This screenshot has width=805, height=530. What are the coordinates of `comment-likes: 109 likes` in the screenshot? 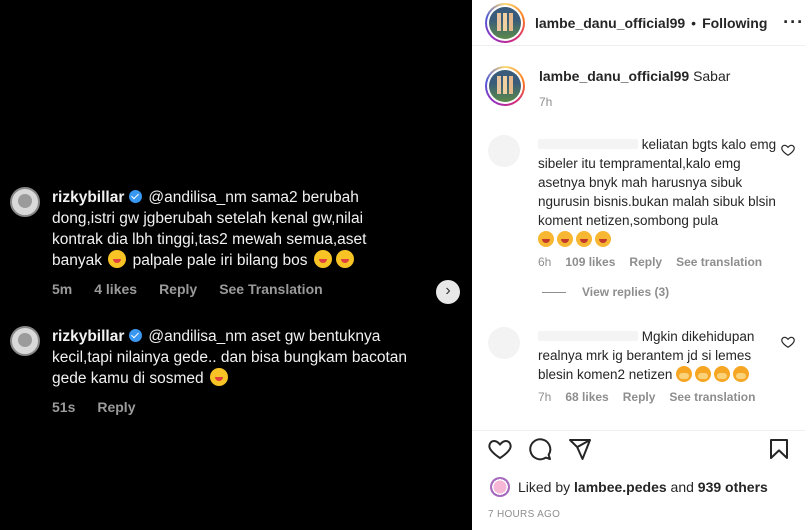 It's located at (590, 262).